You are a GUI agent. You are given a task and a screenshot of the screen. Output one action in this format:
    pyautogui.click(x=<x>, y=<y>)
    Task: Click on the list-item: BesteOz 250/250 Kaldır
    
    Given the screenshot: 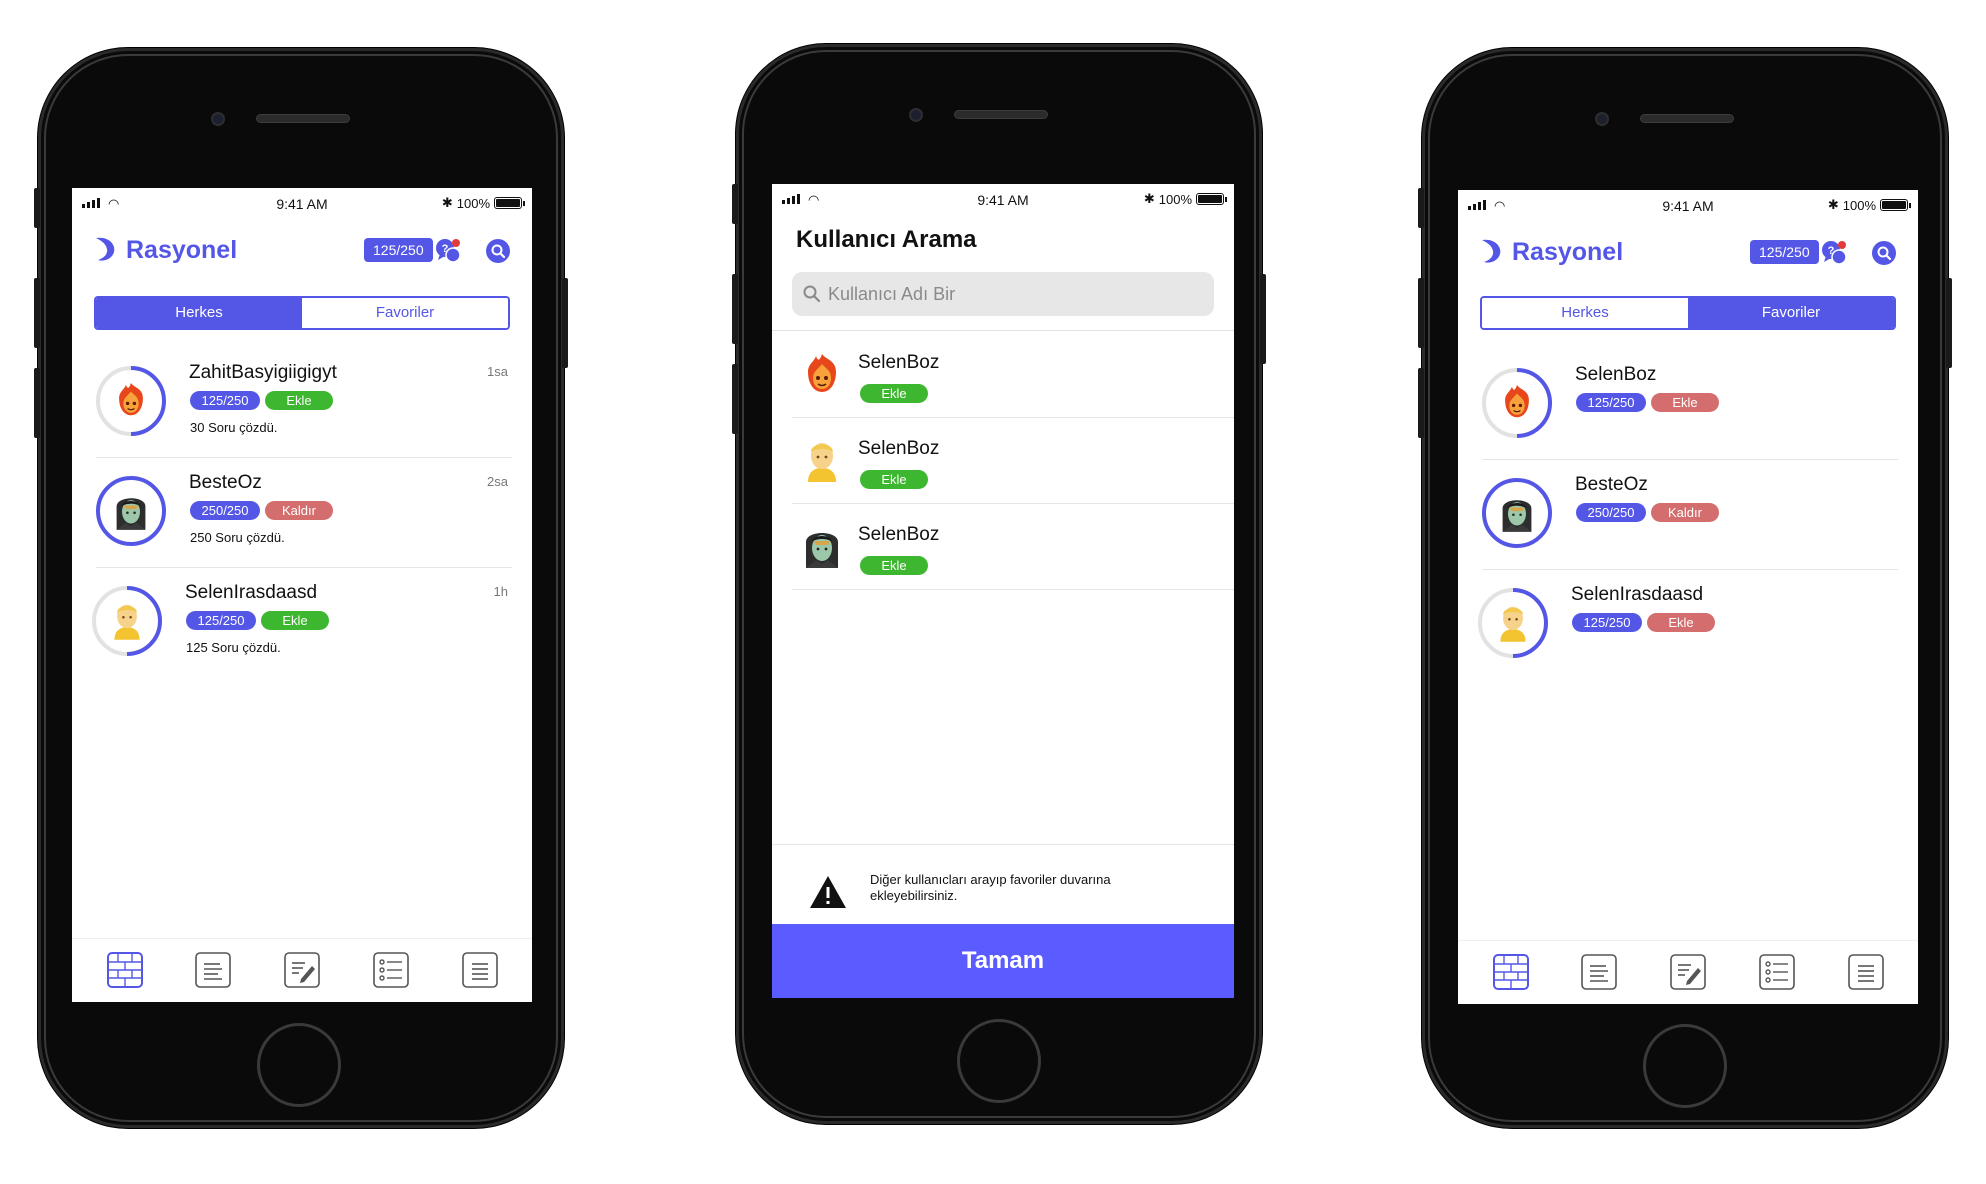 What is the action you would take?
    pyautogui.click(x=1688, y=515)
    